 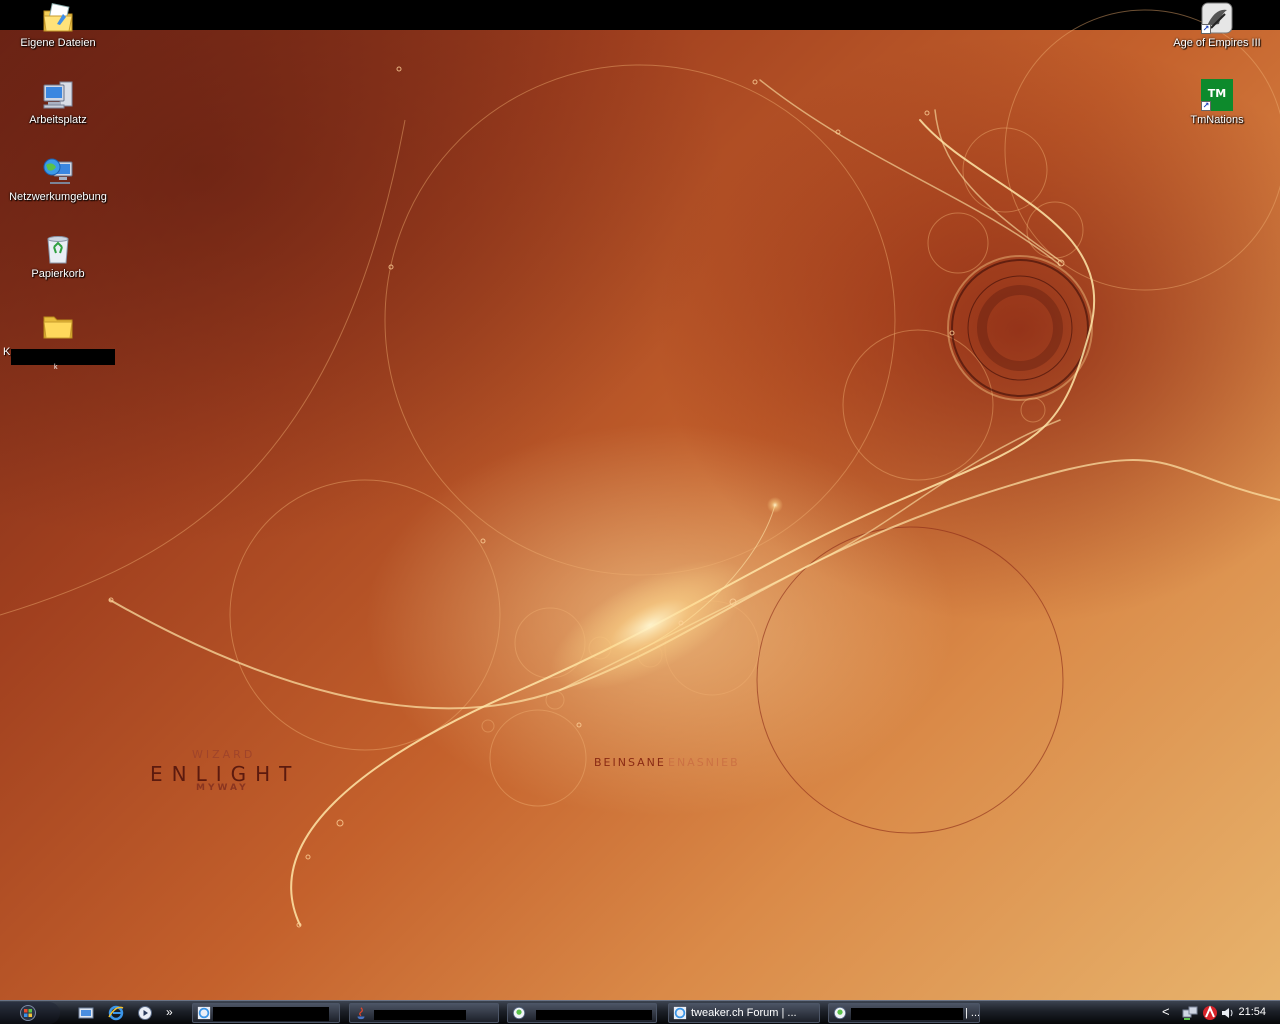 I want to click on desktop-icon-label-second-line: k, so click(x=56, y=367).